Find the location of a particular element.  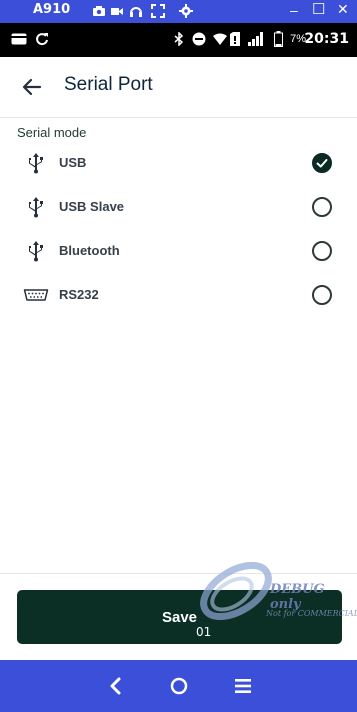

section-label: Serial mode is located at coordinates (52, 132).